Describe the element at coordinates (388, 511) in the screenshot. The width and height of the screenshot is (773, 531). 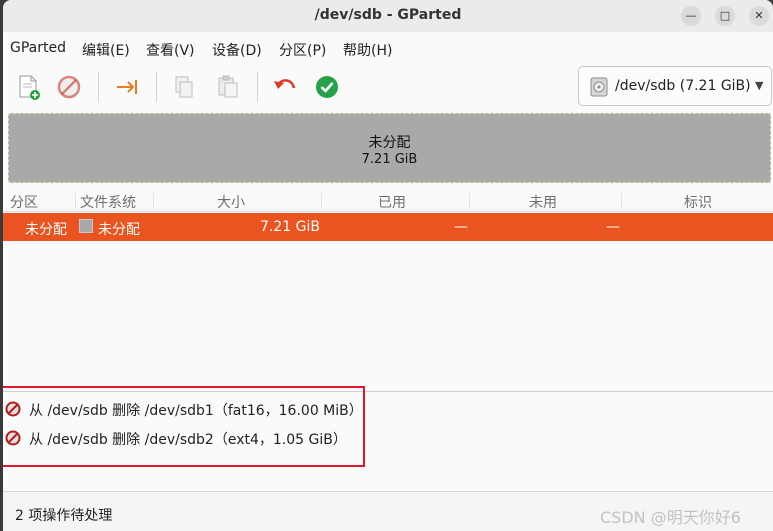
I see `status-bar: 2 项操作待处理 CSDN @明天你好6` at that location.